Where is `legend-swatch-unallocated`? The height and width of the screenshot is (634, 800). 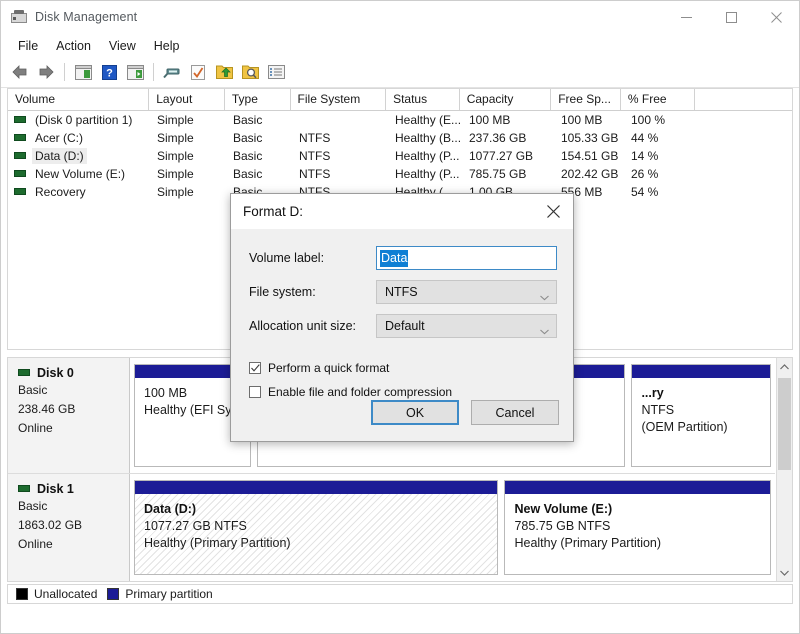
legend-swatch-unallocated is located at coordinates (22, 594).